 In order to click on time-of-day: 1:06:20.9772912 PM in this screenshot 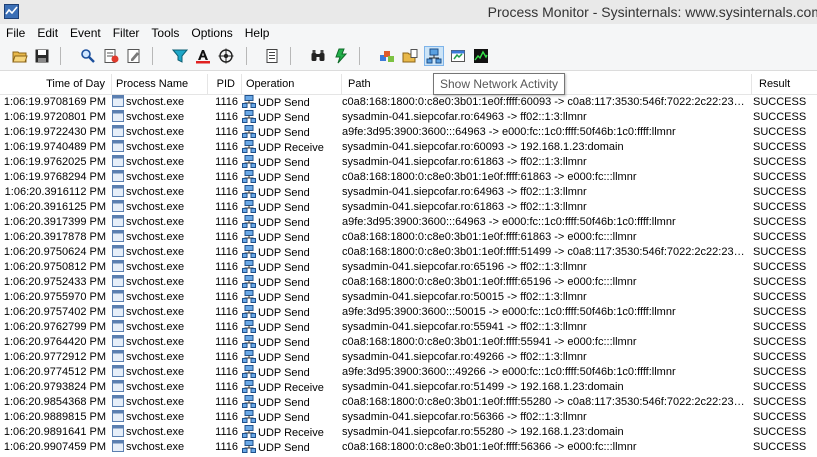, I will do `click(54, 357)`.